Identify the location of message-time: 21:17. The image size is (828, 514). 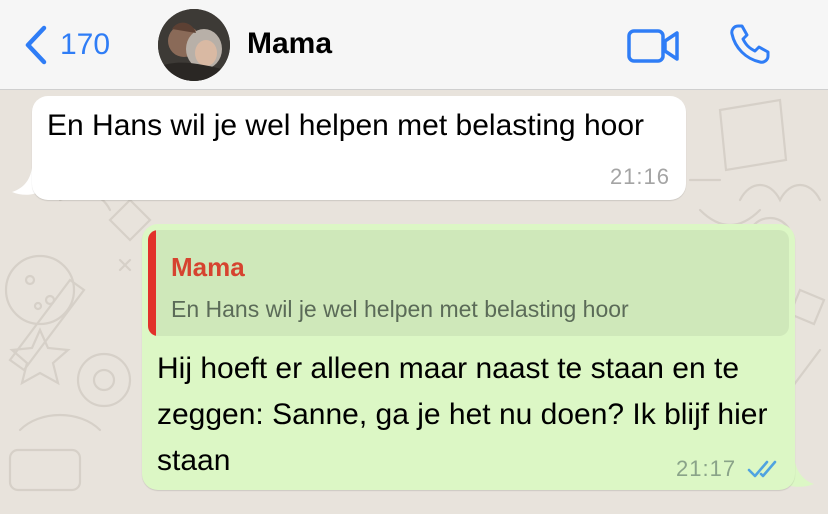
(706, 468).